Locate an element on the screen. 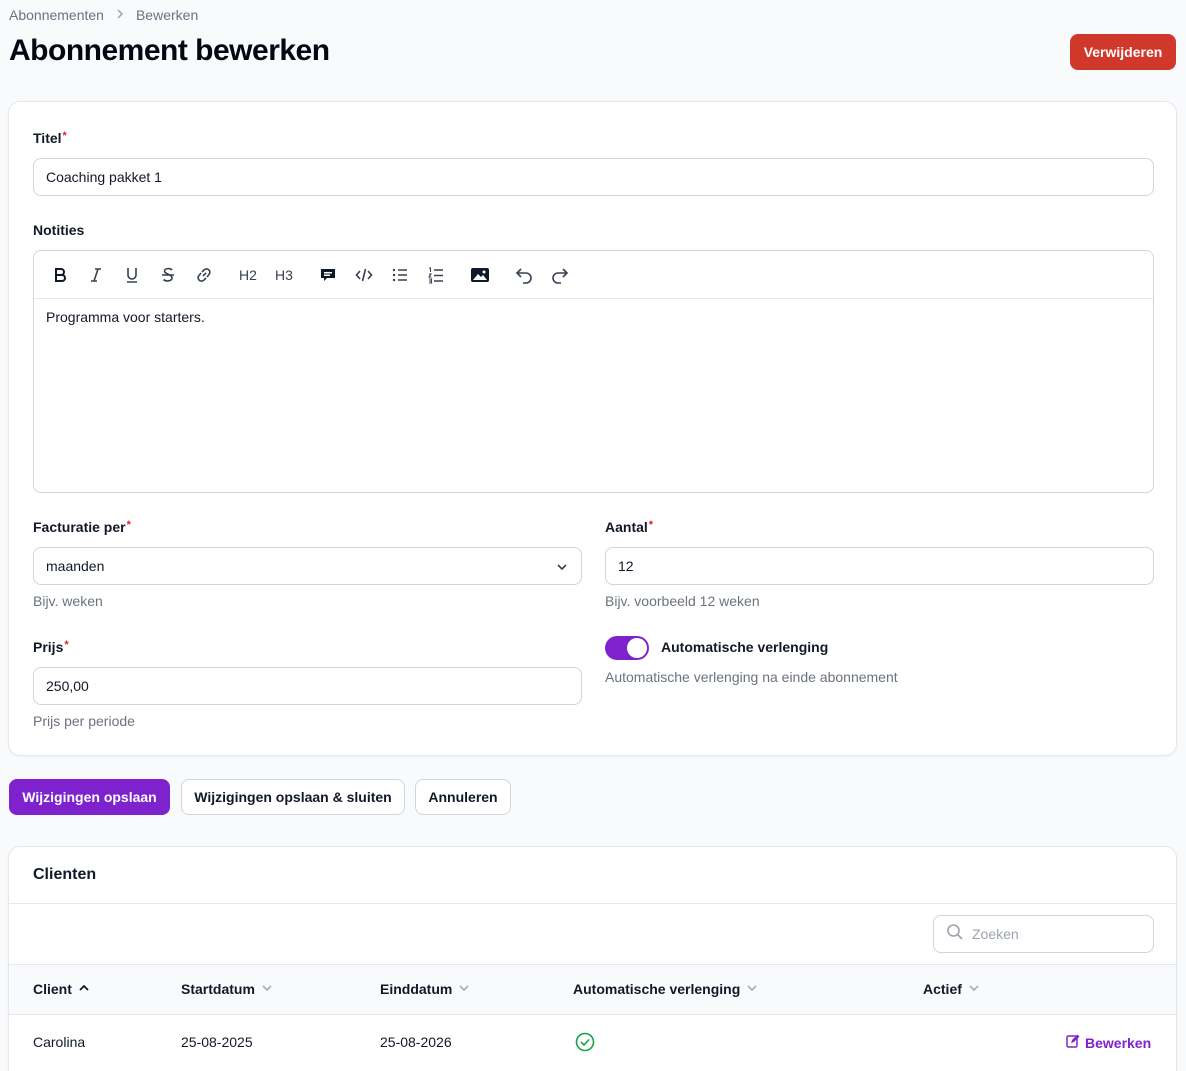 This screenshot has width=1186, height=1071. image-icon is located at coordinates (480, 275).